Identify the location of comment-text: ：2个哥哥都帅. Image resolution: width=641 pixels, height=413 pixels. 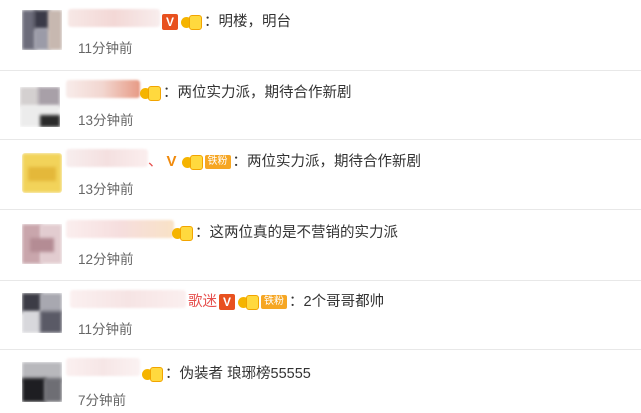
(337, 302).